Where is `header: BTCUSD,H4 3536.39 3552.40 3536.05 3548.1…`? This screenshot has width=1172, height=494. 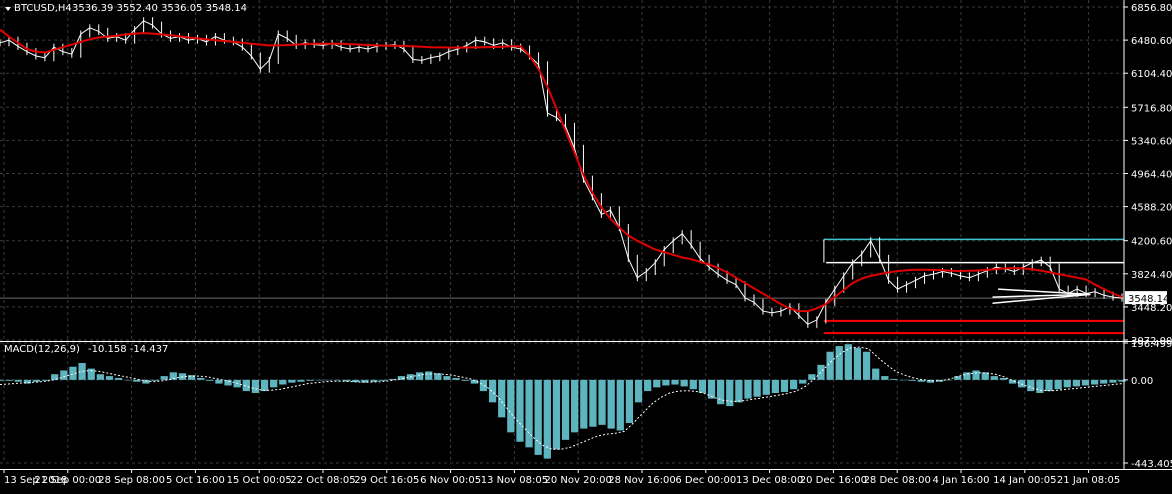 header: BTCUSD,H4 3536.39 3552.40 3536.05 3548.1… is located at coordinates (126, 8).